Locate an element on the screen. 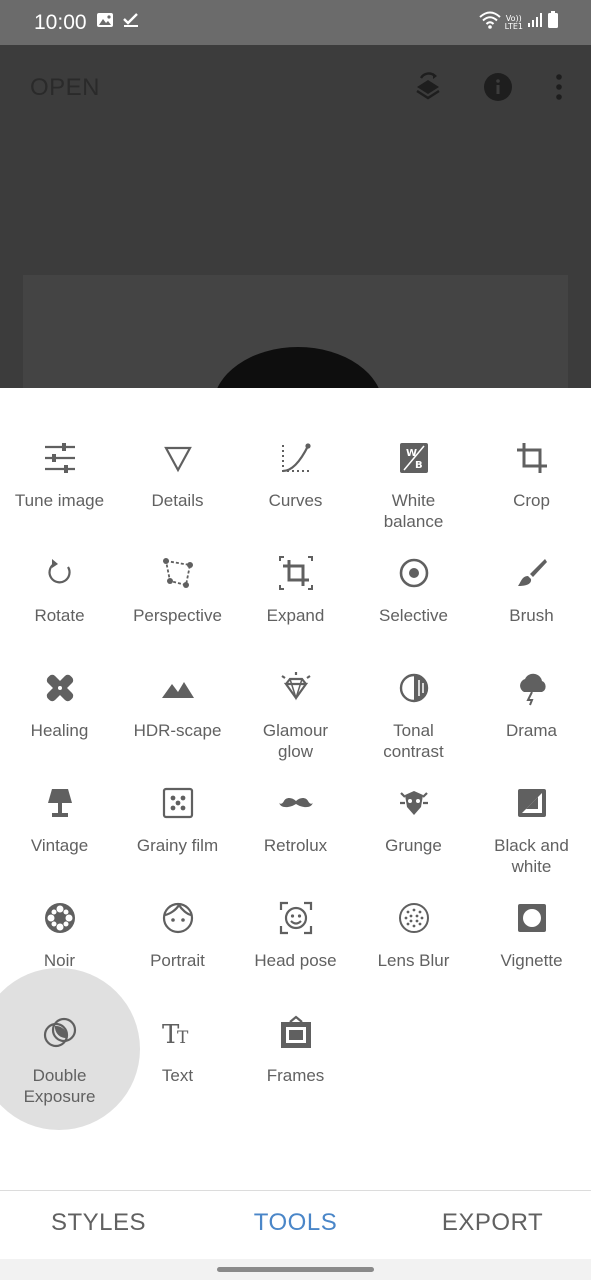  tool-grainy-film: Grainy film is located at coordinates (178, 794).